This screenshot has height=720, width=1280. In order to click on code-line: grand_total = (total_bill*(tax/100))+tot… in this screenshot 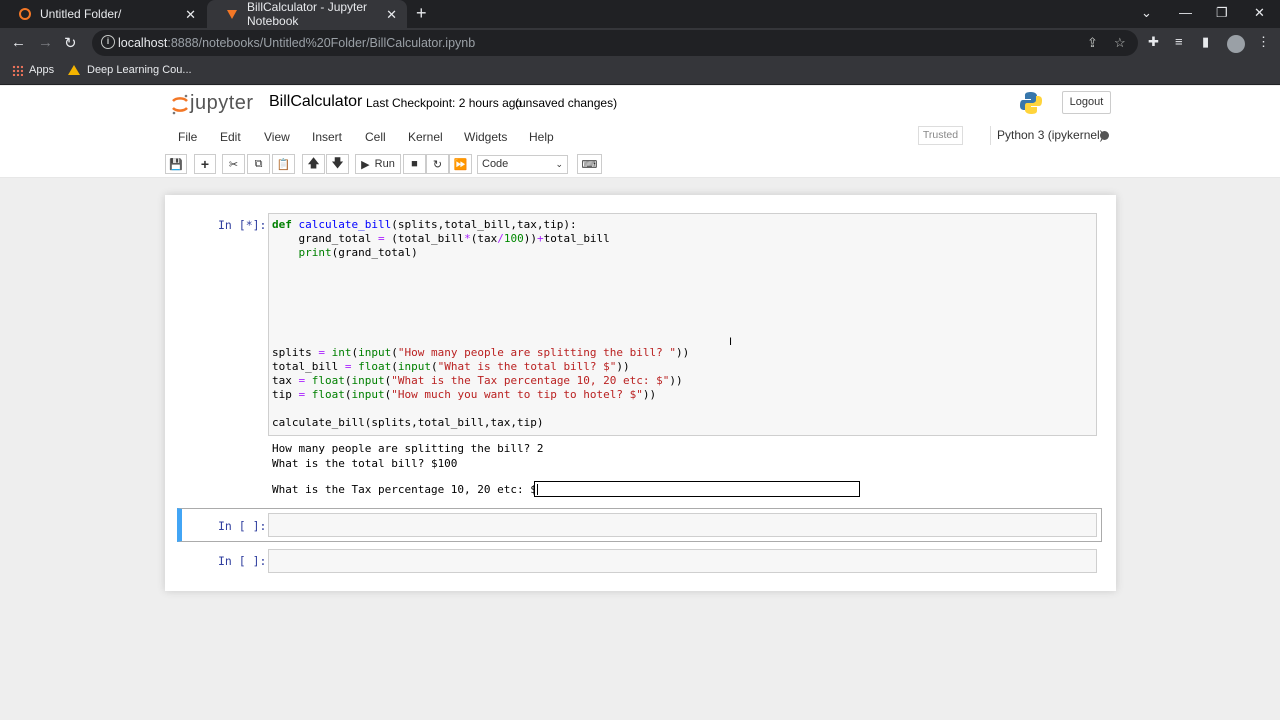, I will do `click(441, 238)`.